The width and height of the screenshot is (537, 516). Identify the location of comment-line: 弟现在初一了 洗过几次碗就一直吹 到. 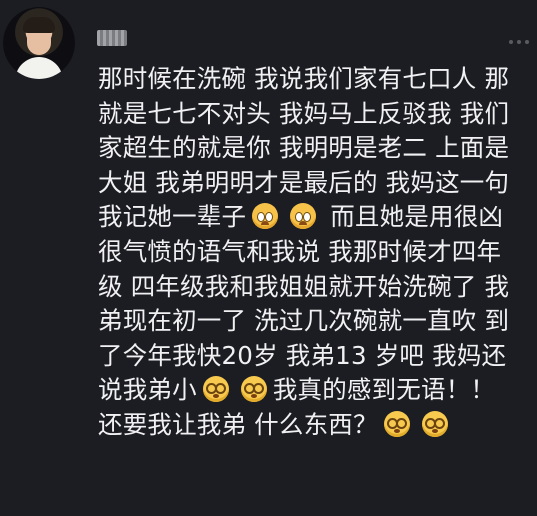
(304, 321).